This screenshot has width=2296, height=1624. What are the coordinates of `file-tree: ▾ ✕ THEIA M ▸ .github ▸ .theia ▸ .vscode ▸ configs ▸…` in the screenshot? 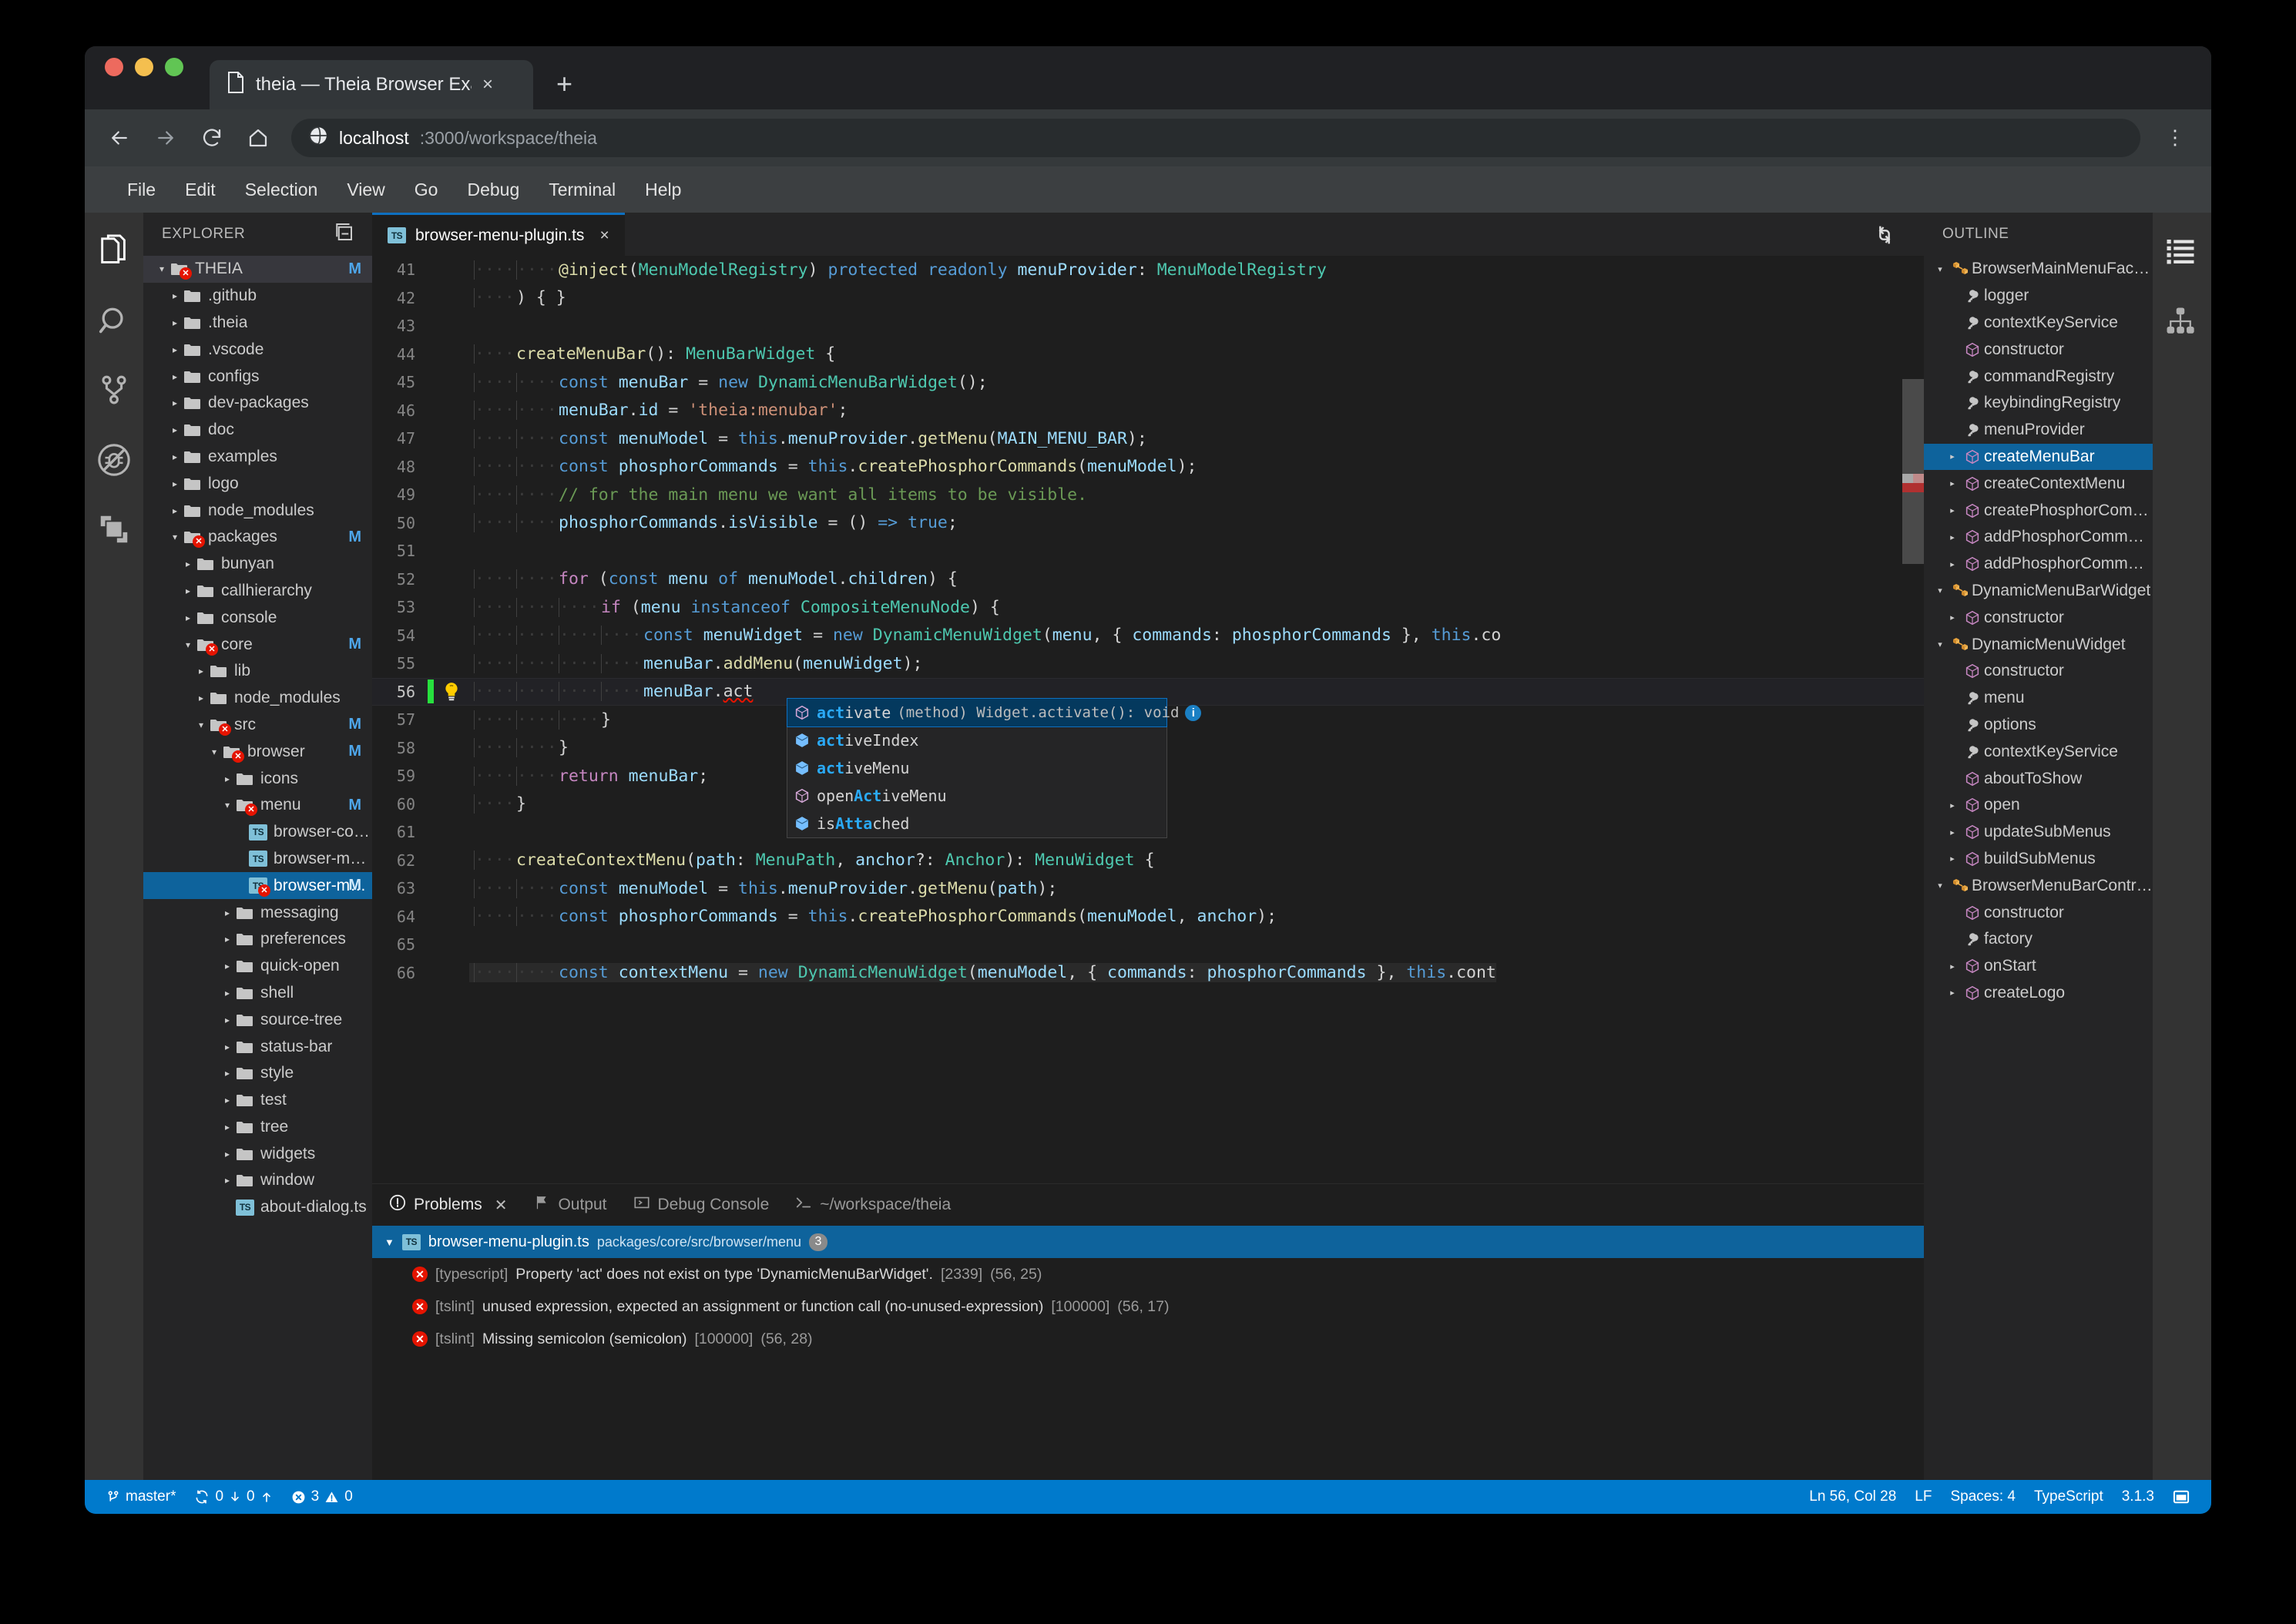 It's located at (257, 868).